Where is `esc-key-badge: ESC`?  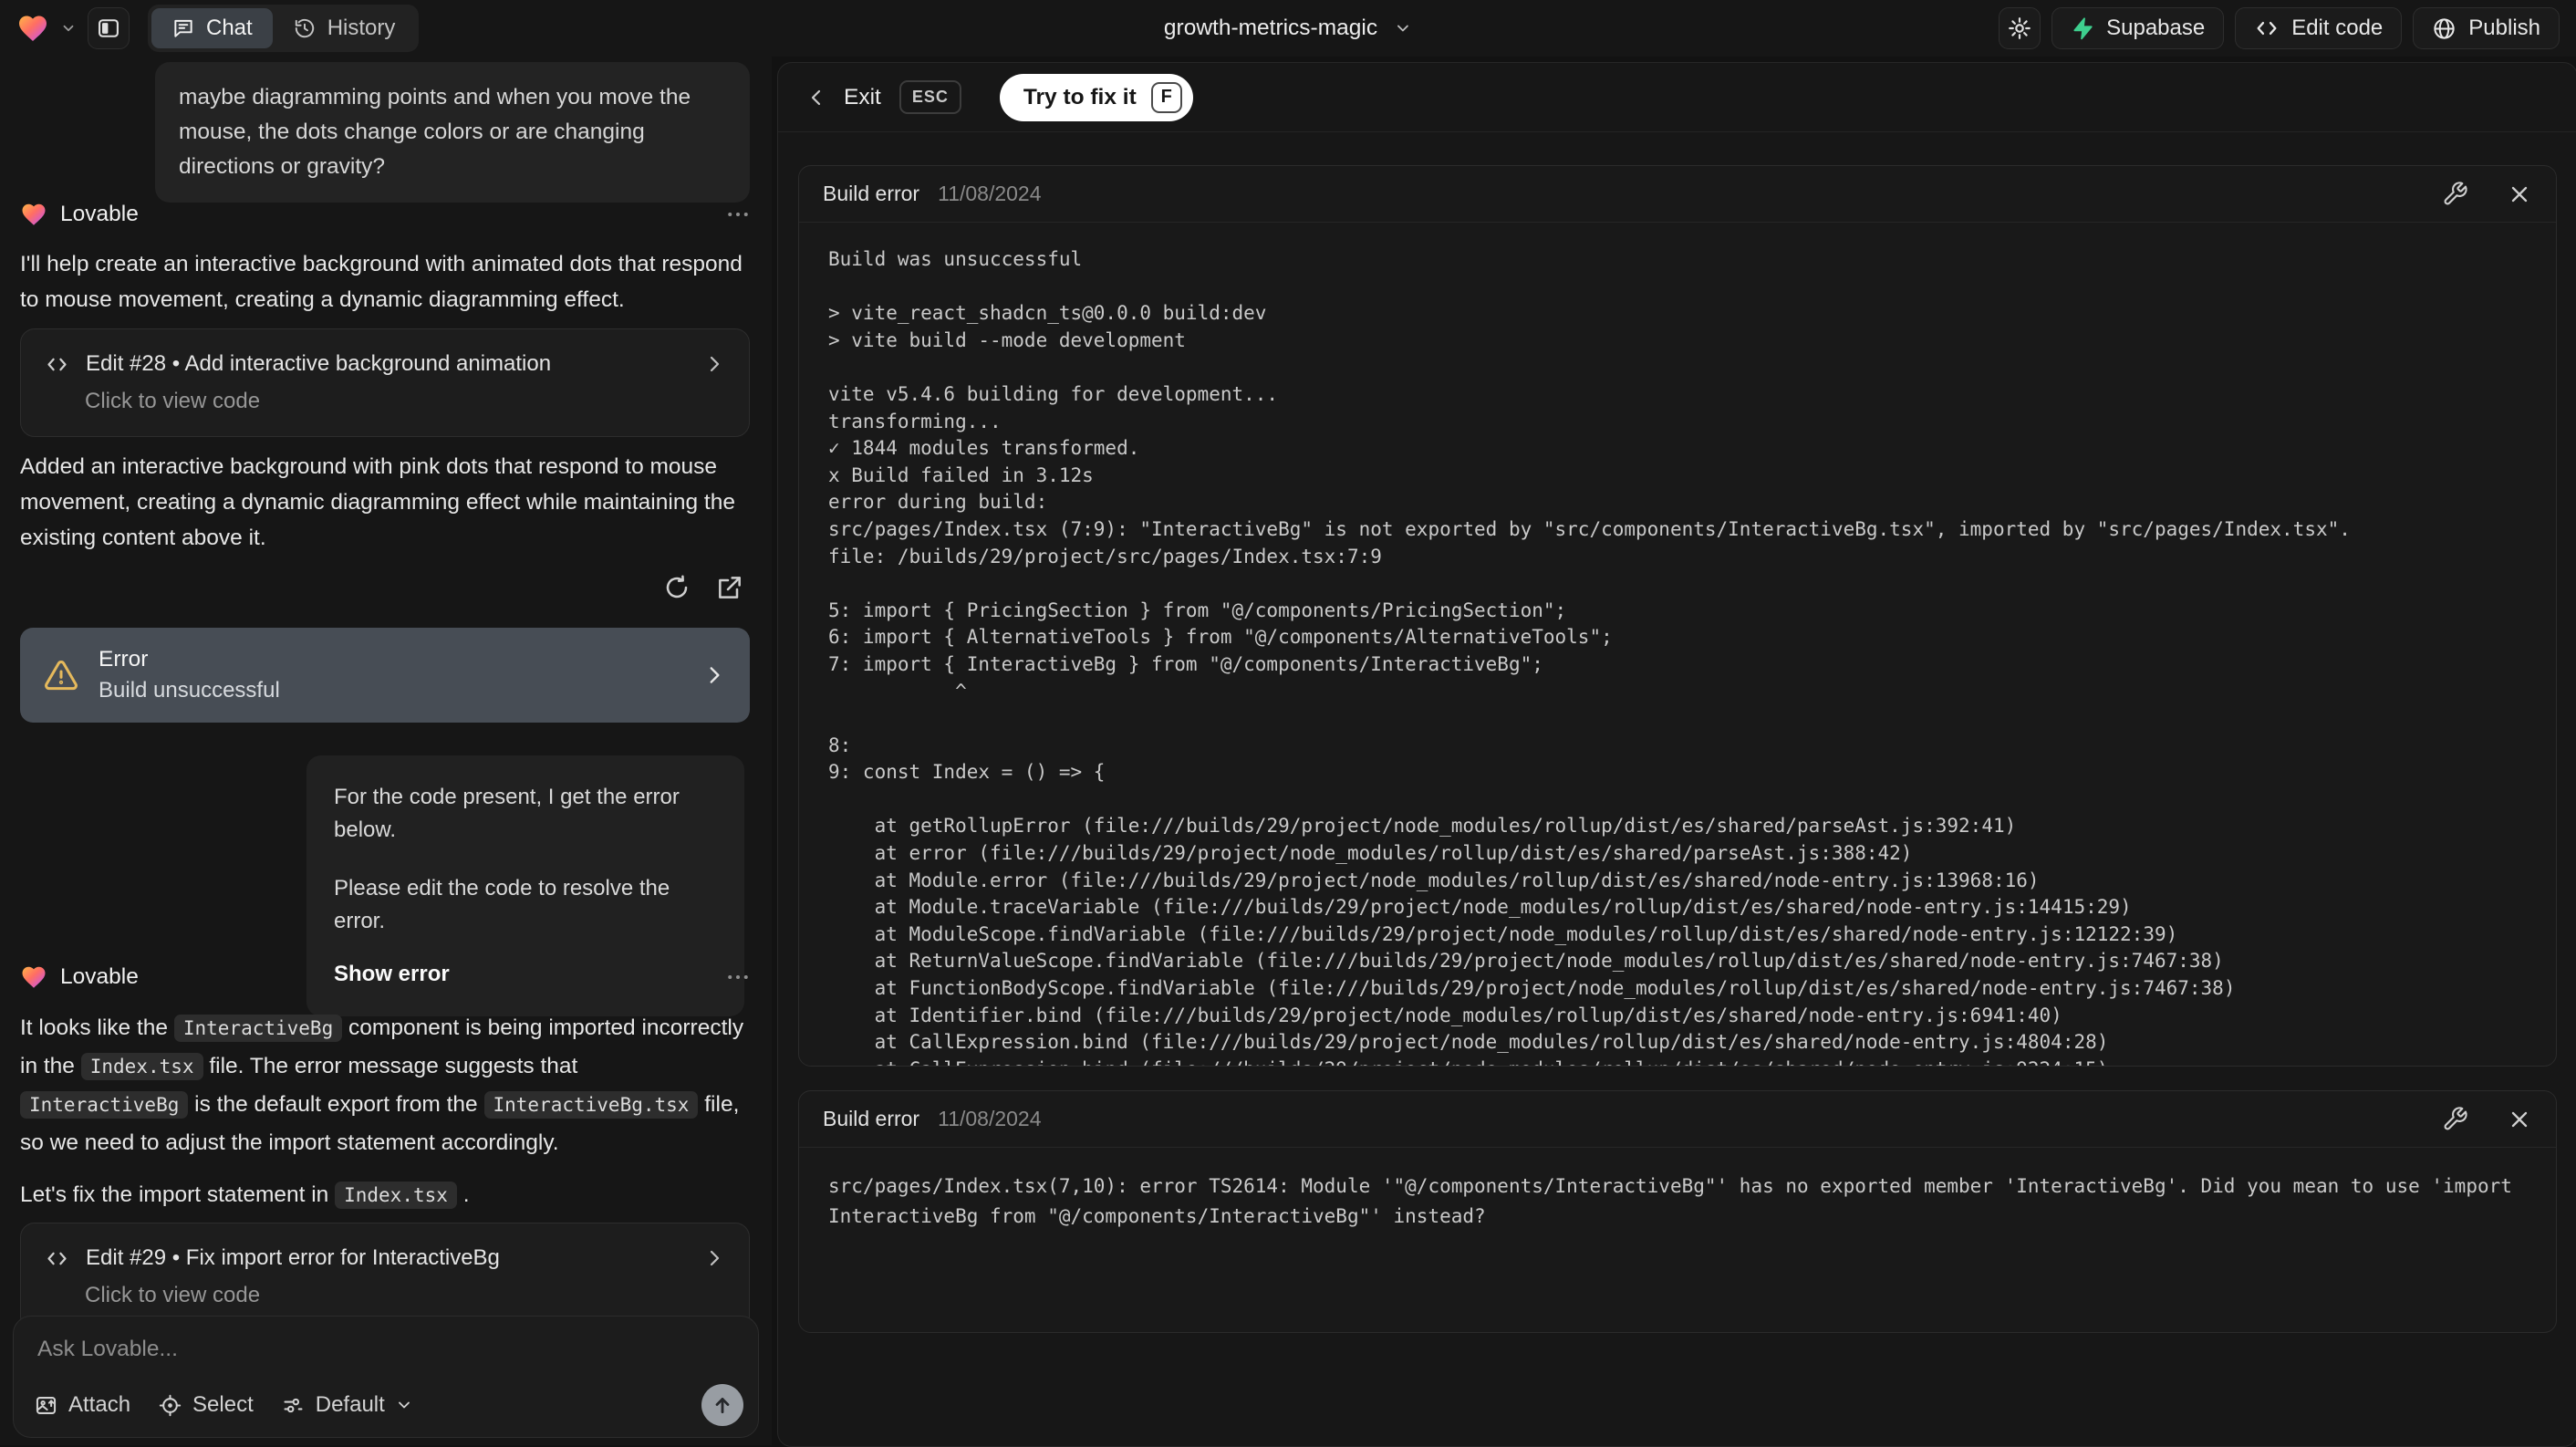
esc-key-badge: ESC is located at coordinates (929, 97).